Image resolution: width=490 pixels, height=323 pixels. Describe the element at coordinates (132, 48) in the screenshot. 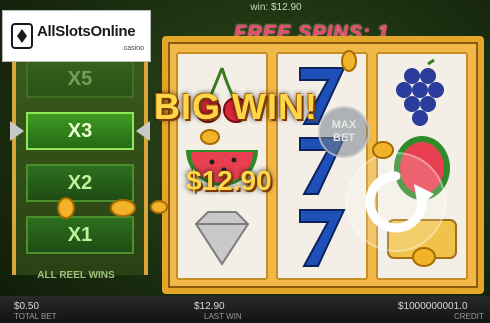

I see `logo-sub: .casino` at that location.